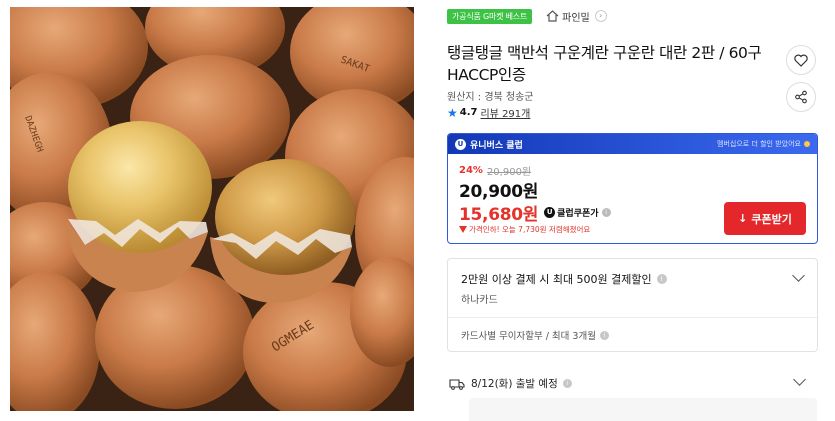 The width and height of the screenshot is (835, 421). Describe the element at coordinates (499, 215) in the screenshot. I see `club-price: 15,680원` at that location.